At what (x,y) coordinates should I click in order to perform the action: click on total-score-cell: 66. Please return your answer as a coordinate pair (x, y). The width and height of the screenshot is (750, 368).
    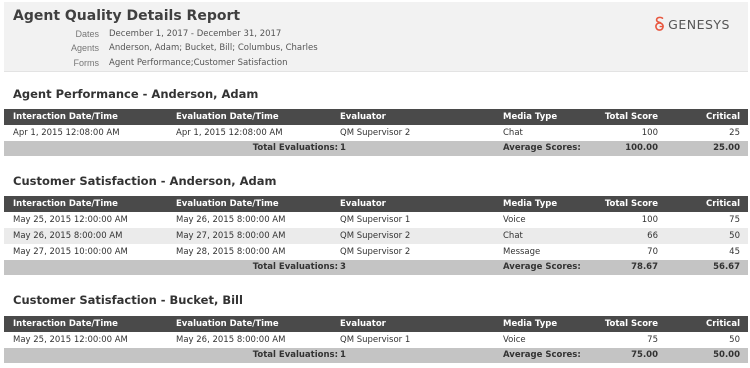
    Looking at the image, I should click on (652, 236).